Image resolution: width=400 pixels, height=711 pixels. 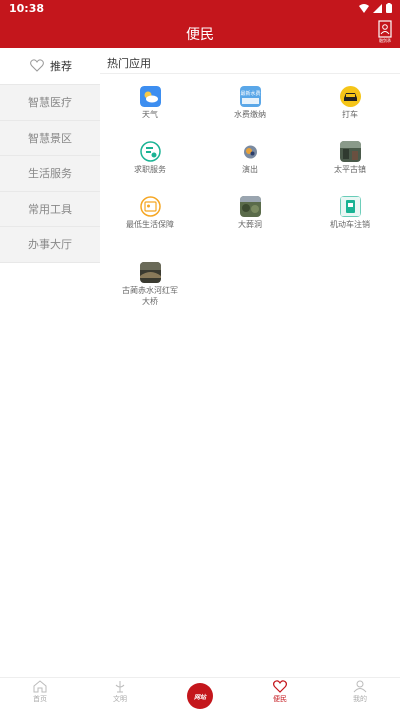 What do you see at coordinates (250, 169) in the screenshot?
I see `app-label: 演出` at bounding box center [250, 169].